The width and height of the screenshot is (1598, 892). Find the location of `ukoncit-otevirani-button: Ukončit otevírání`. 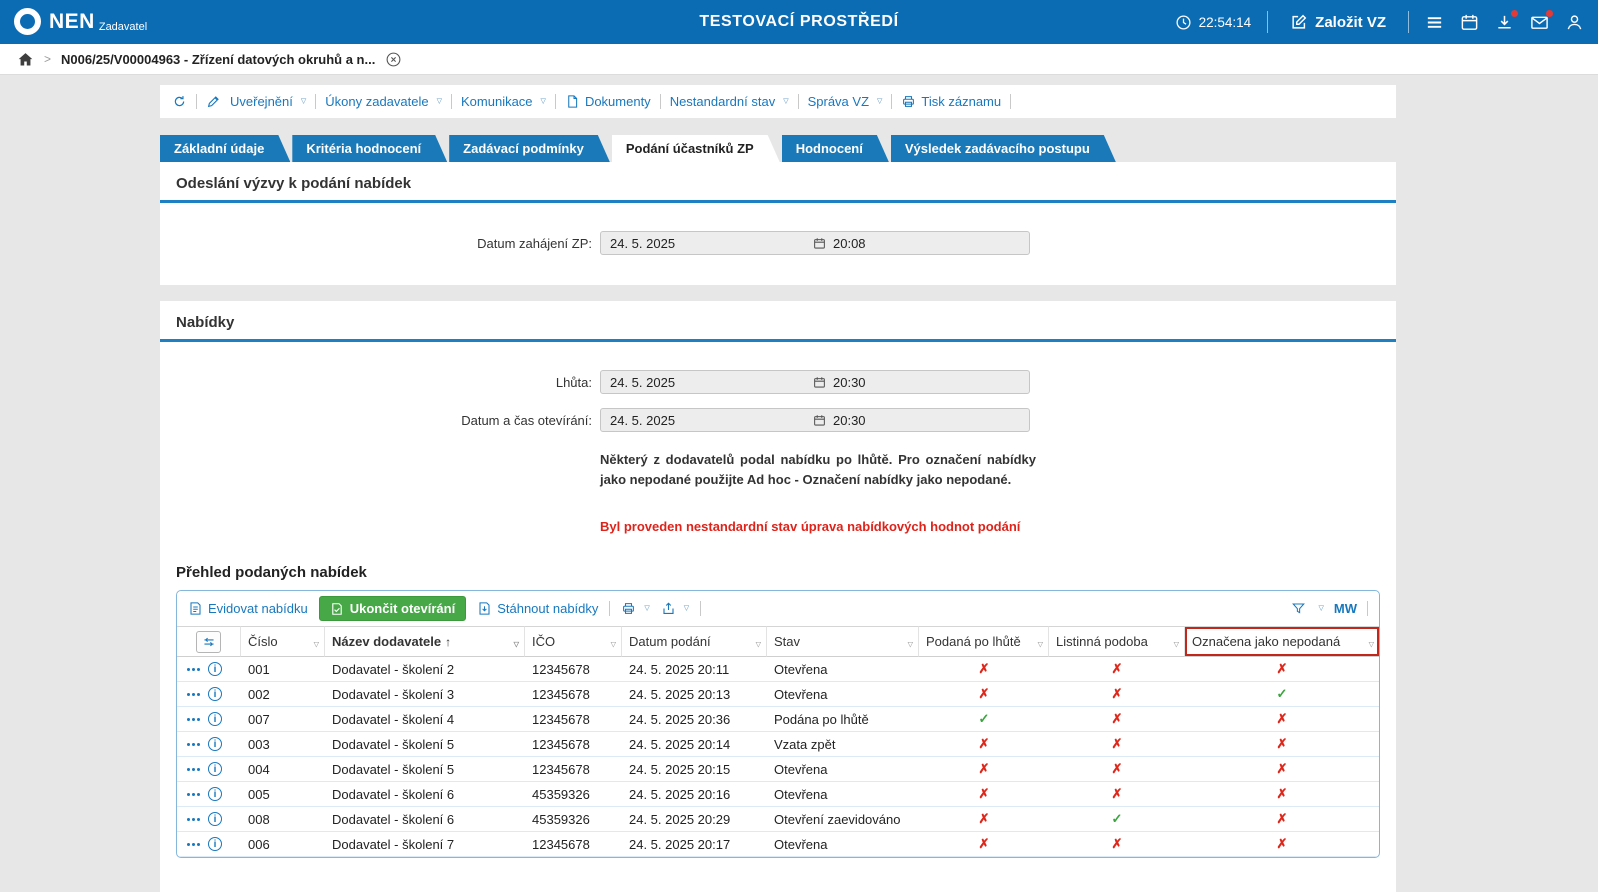

ukoncit-otevirani-button: Ukončit otevírání is located at coordinates (392, 608).